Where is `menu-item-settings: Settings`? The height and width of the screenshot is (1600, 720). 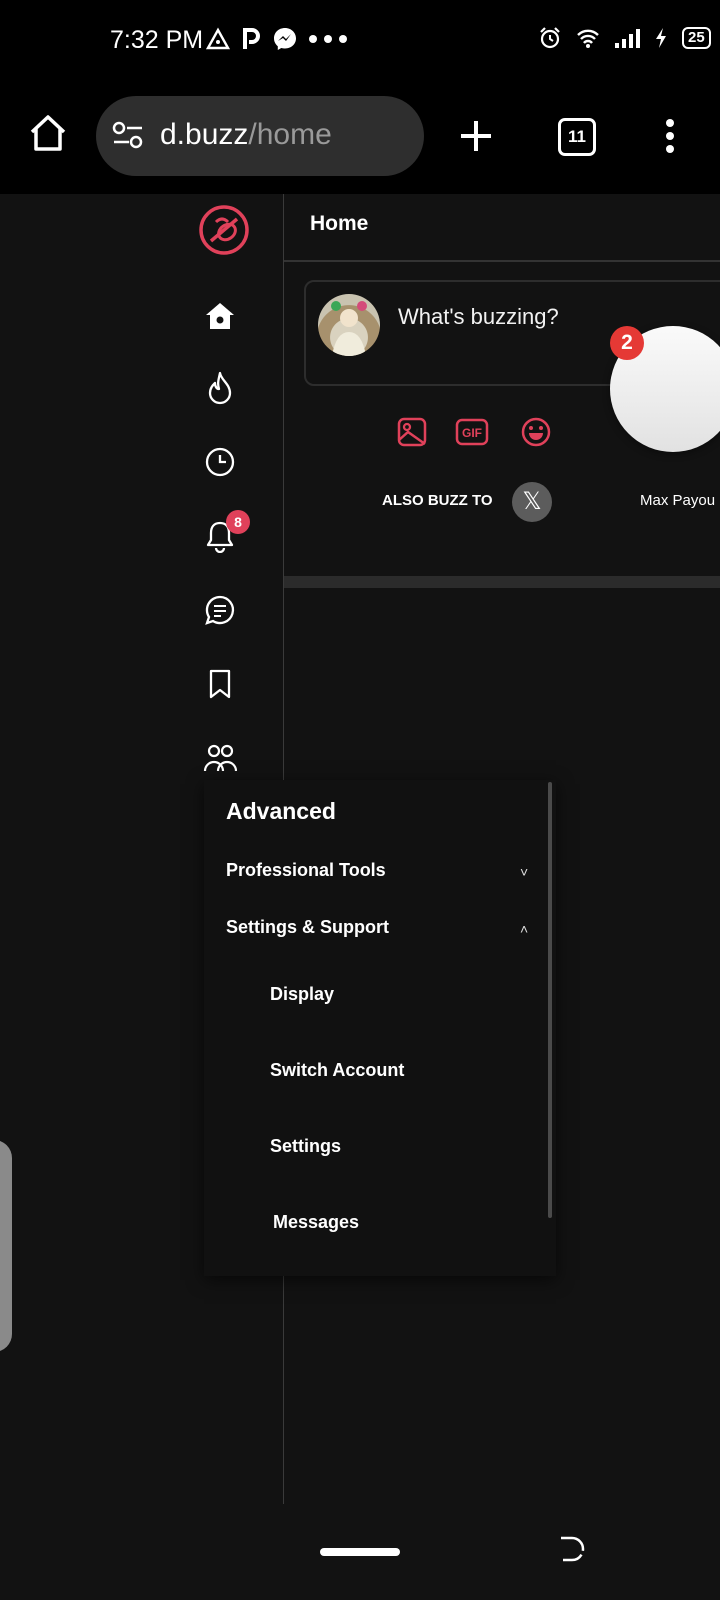
menu-item-settings: Settings is located at coordinates (305, 1146).